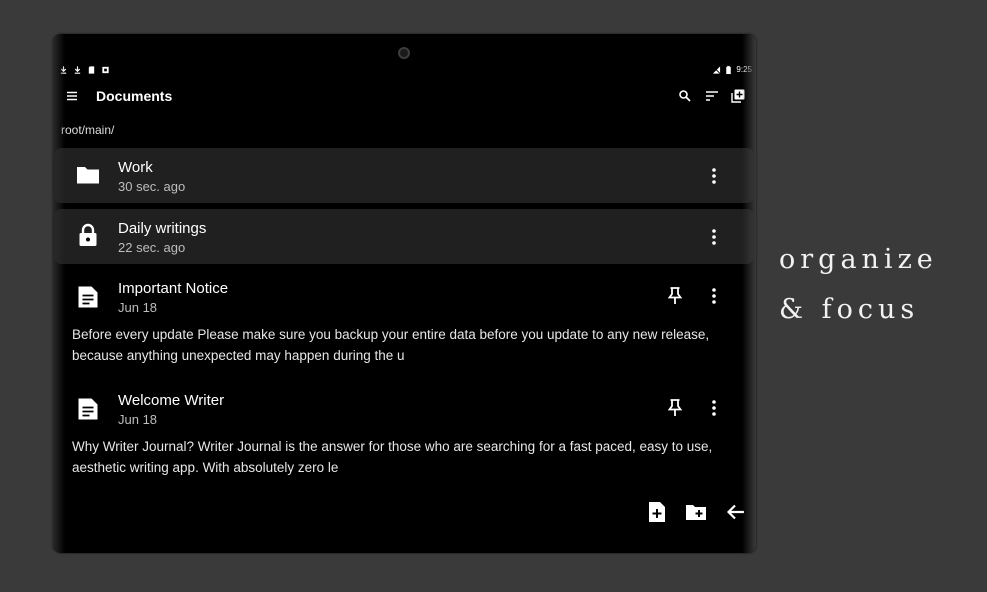 The height and width of the screenshot is (592, 987). Describe the element at coordinates (88, 175) in the screenshot. I see `folder-icon` at that location.